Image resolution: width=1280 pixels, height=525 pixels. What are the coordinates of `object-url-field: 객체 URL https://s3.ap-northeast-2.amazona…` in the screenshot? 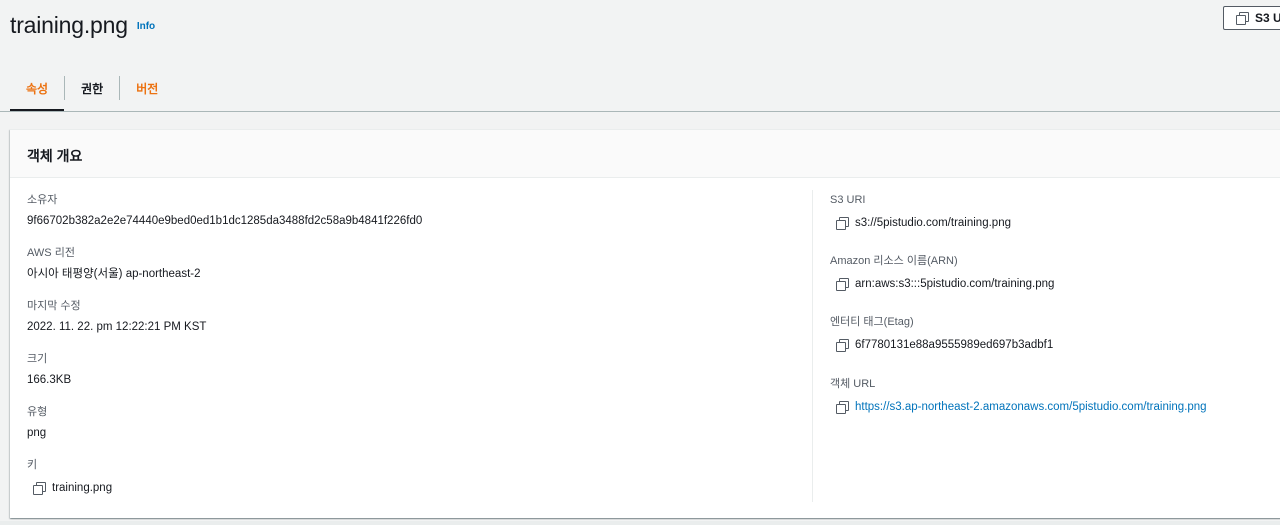 It's located at (1018, 395).